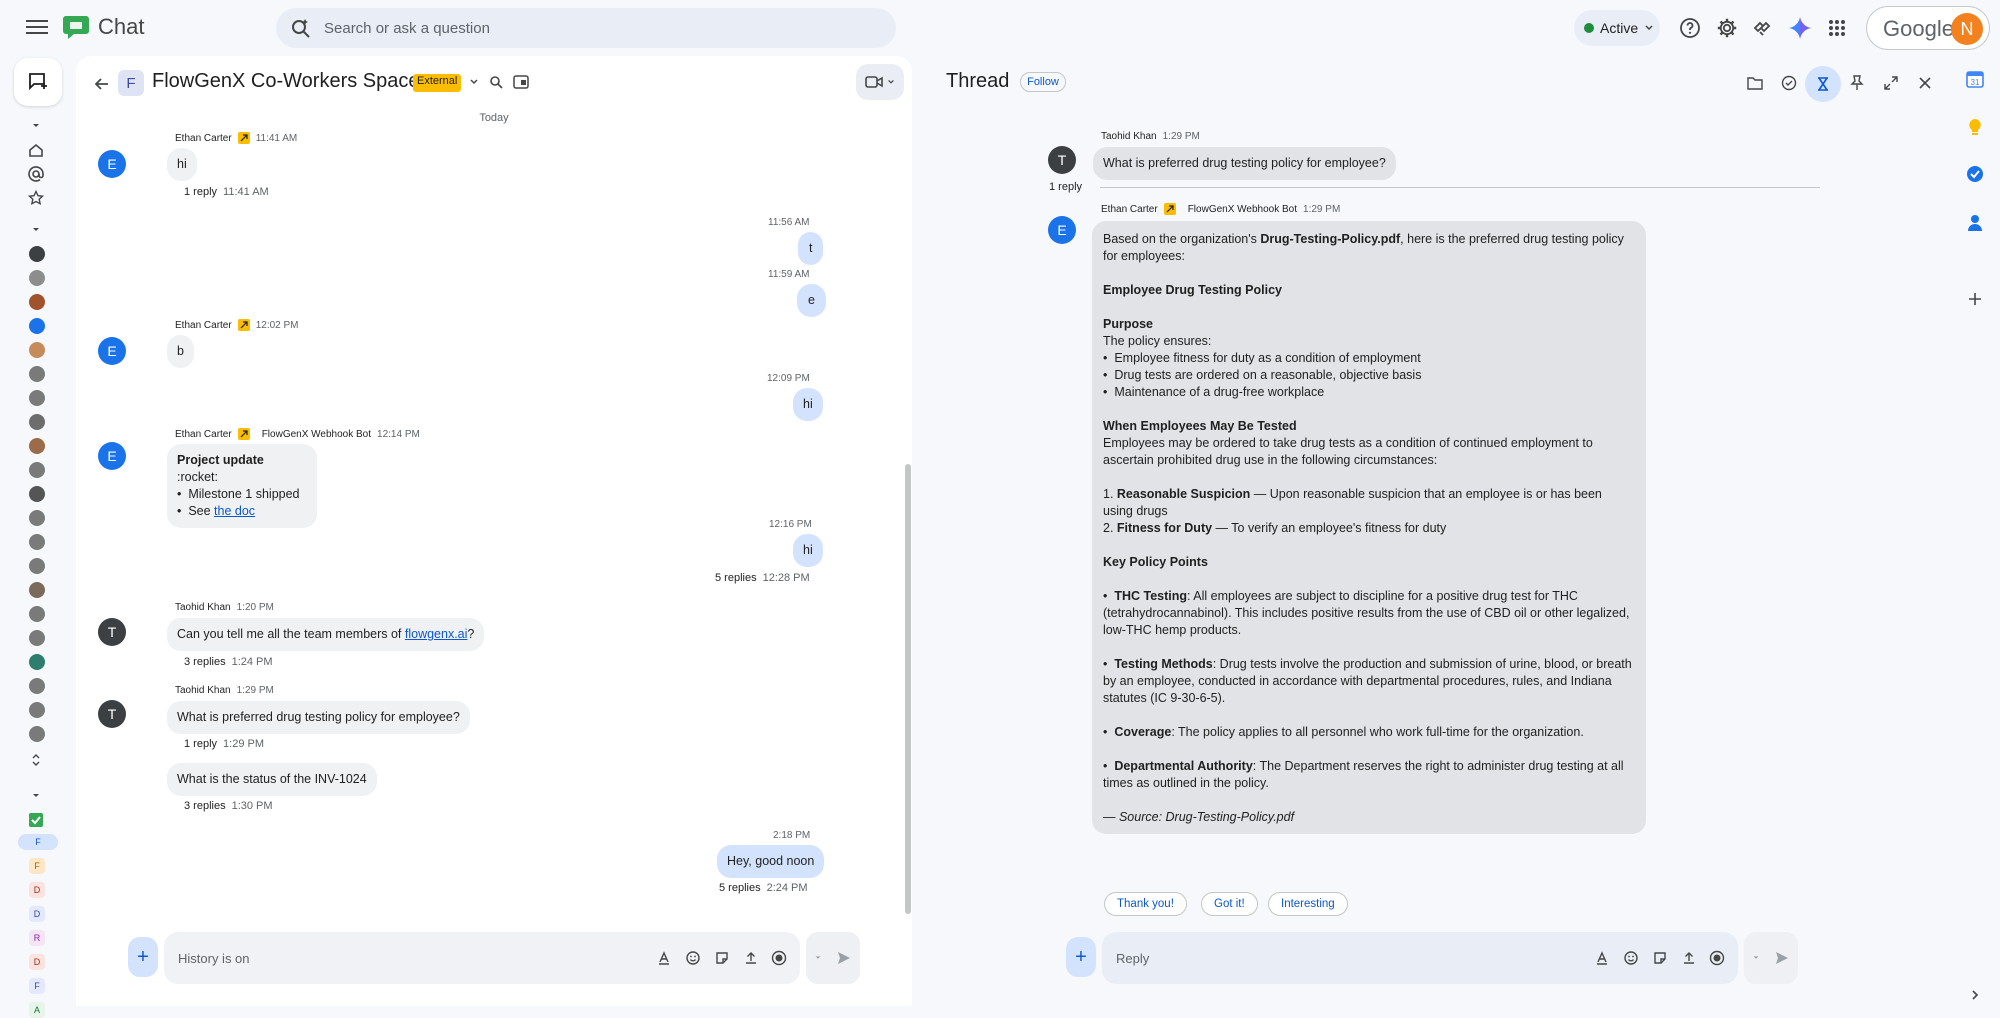 This screenshot has height=1018, width=2000. I want to click on website-link: flowgenx.ai, so click(436, 634).